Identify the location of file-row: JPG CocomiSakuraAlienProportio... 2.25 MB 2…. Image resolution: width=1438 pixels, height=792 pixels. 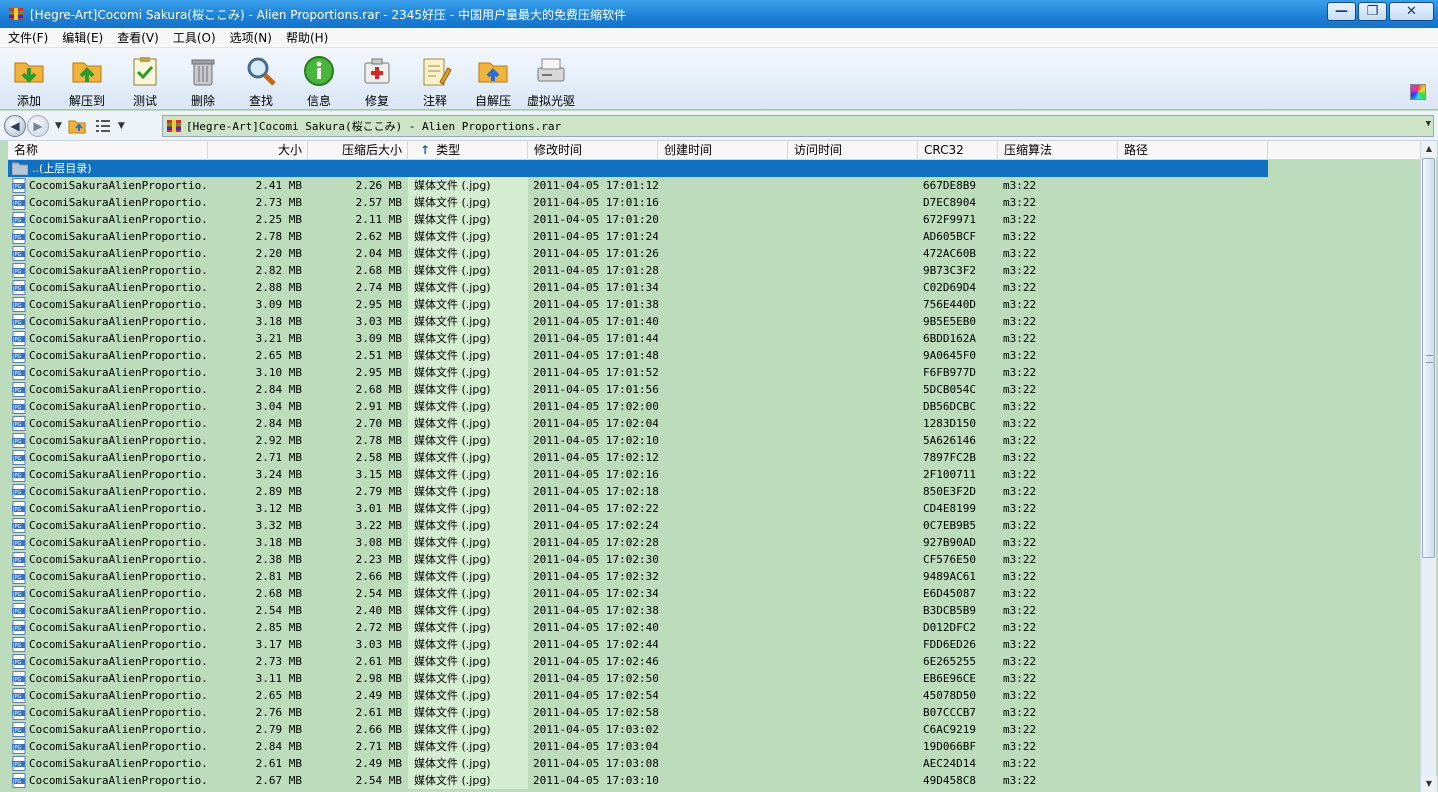
(714, 219).